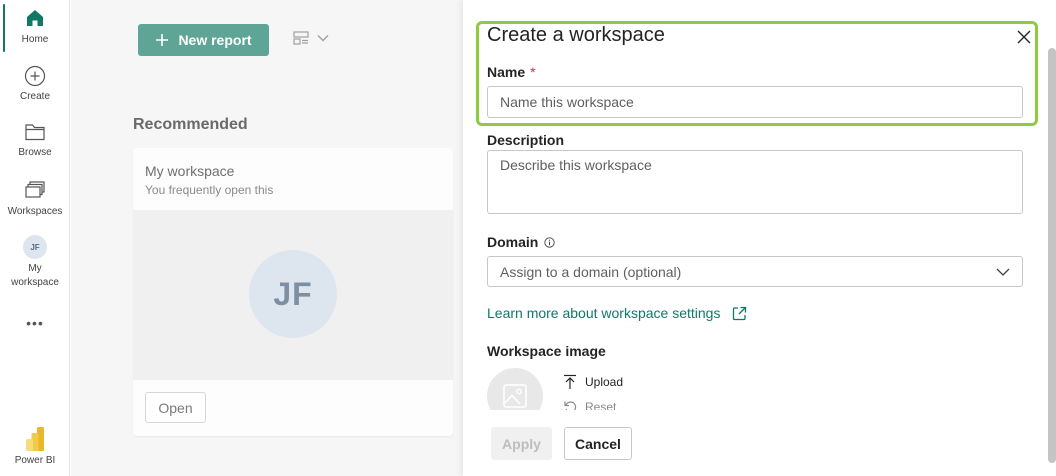 The image size is (1056, 476). I want to click on reset-button: Reset, so click(589, 405).